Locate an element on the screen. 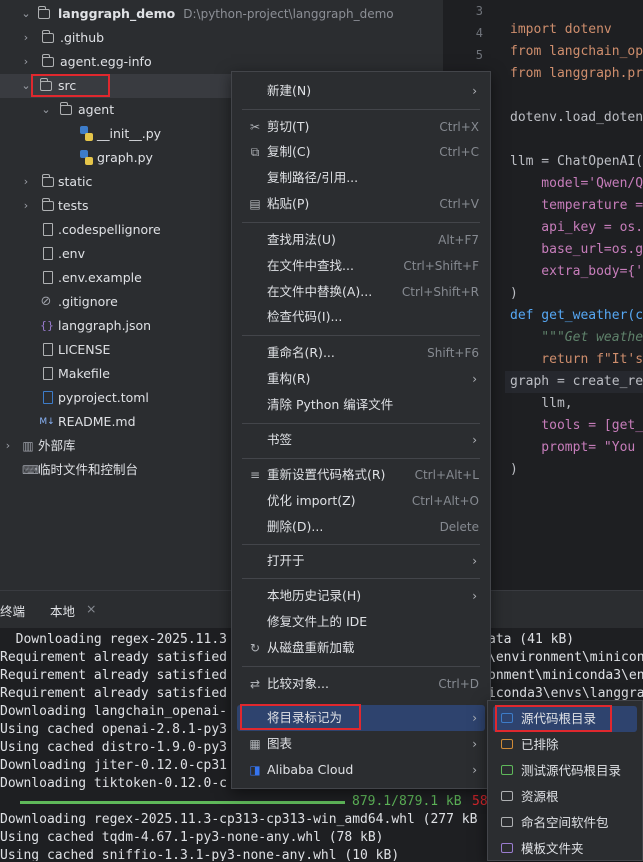  makefile-icon is located at coordinates (48, 373).